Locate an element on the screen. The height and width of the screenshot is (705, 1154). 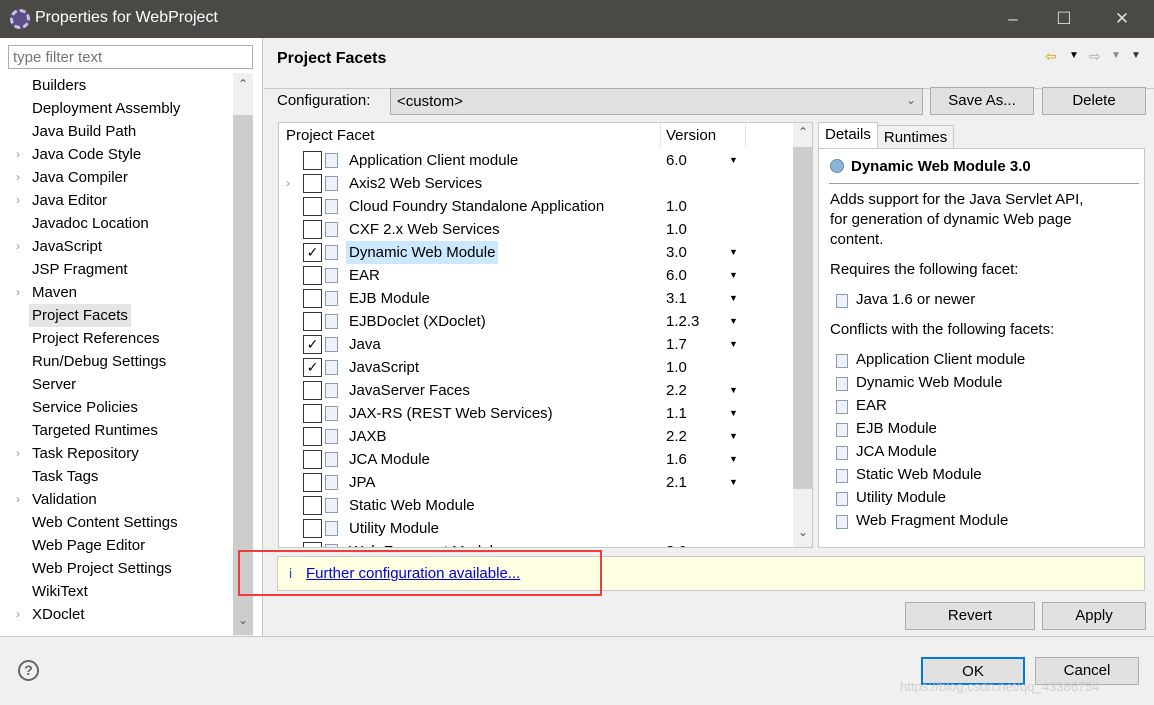
table-row: Static Web Module is located at coordinates (536, 505).